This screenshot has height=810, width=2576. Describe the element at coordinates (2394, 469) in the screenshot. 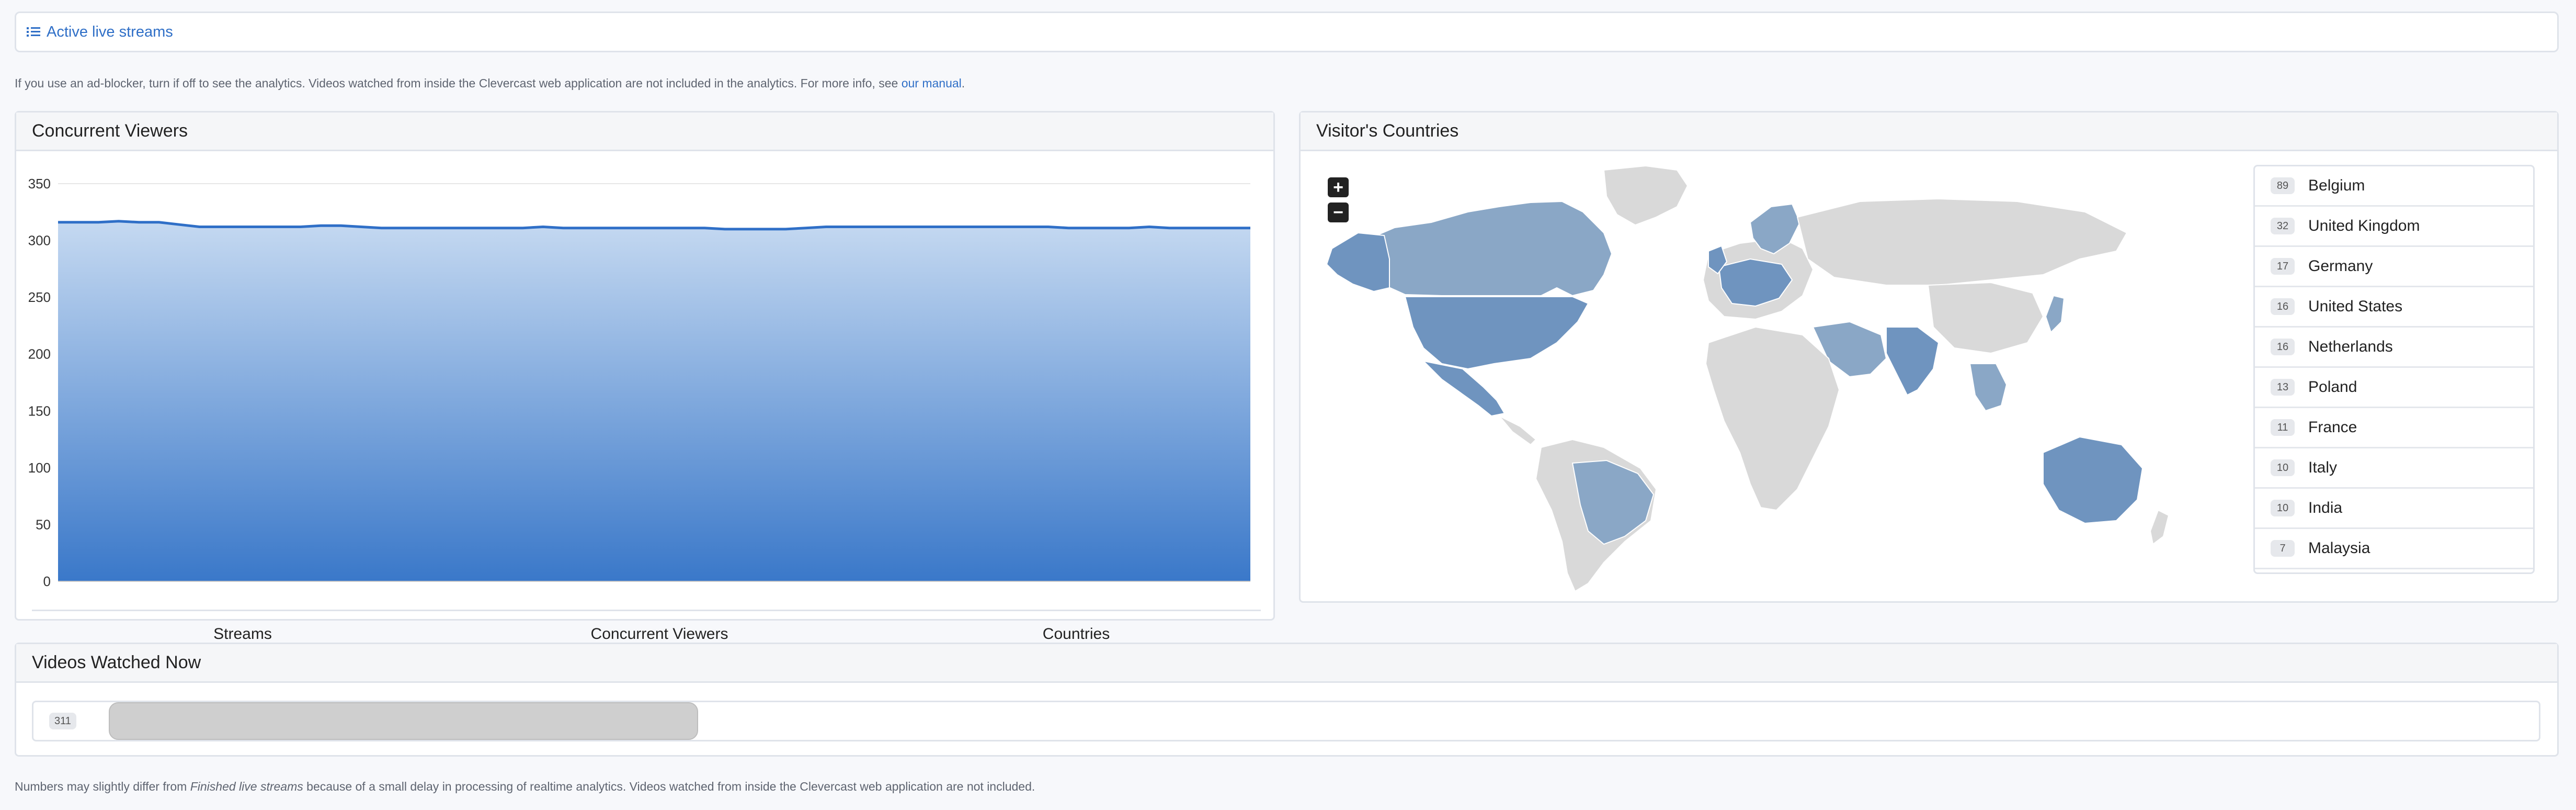

I see `country-item: 10 Italy` at that location.